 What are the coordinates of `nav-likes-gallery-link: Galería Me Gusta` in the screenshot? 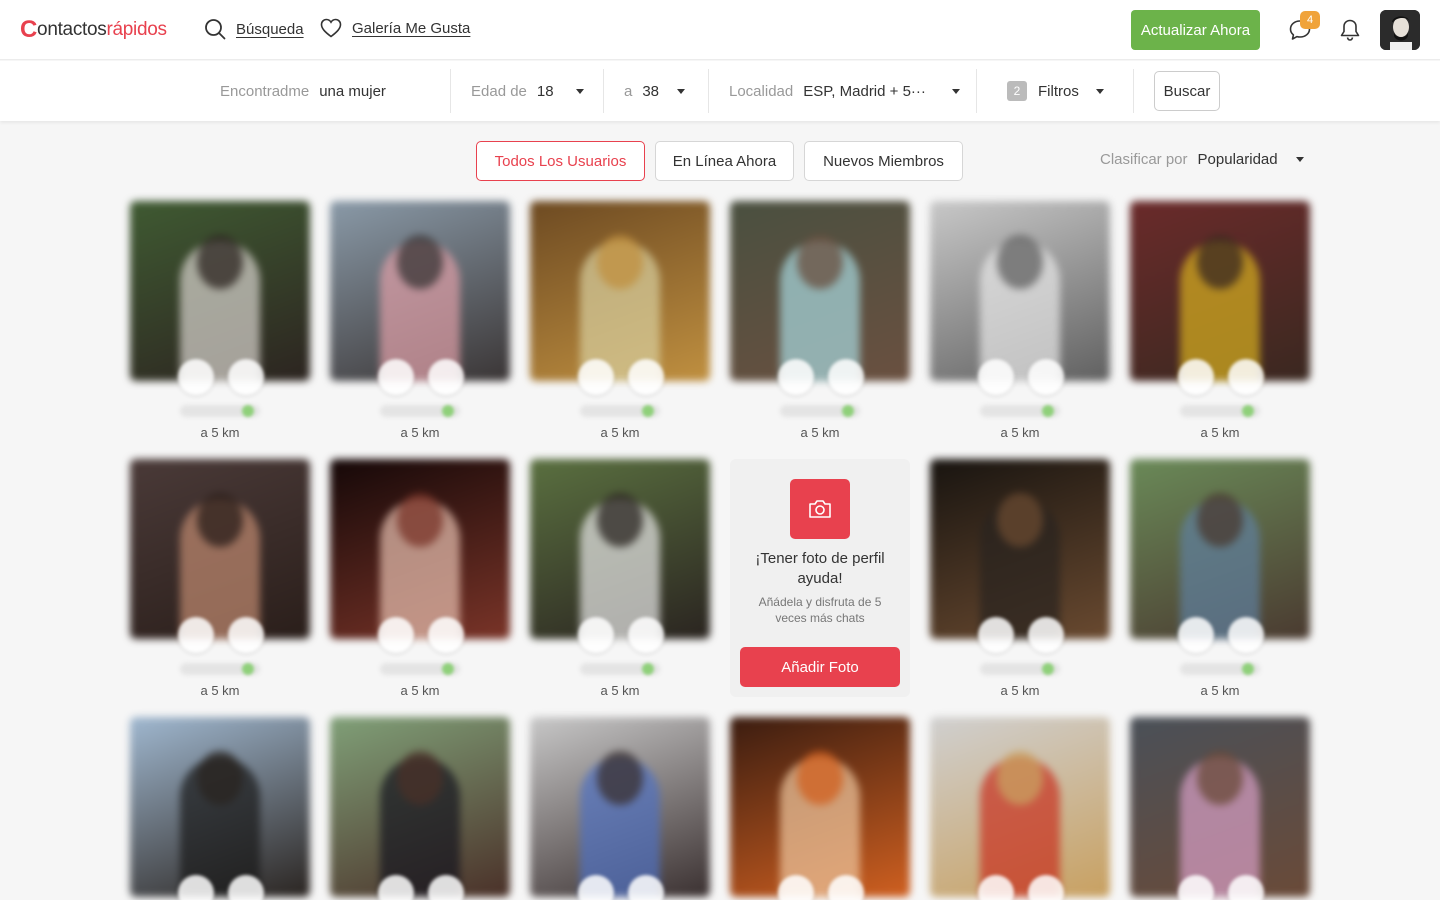 It's located at (395, 28).